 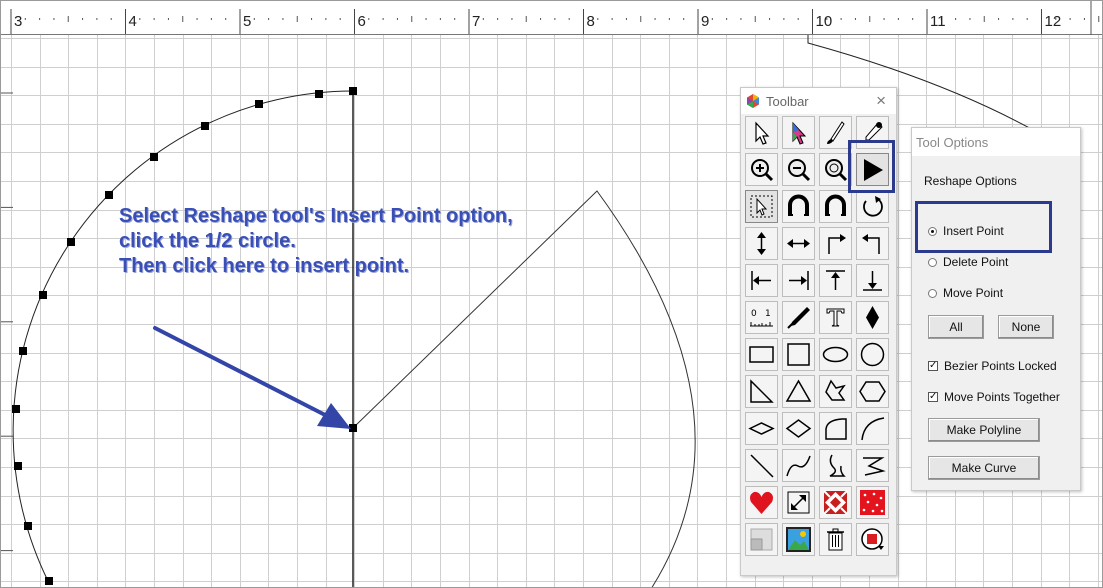 What do you see at coordinates (818, 101) in the screenshot?
I see `toolbar-titlebar: Toolbar` at bounding box center [818, 101].